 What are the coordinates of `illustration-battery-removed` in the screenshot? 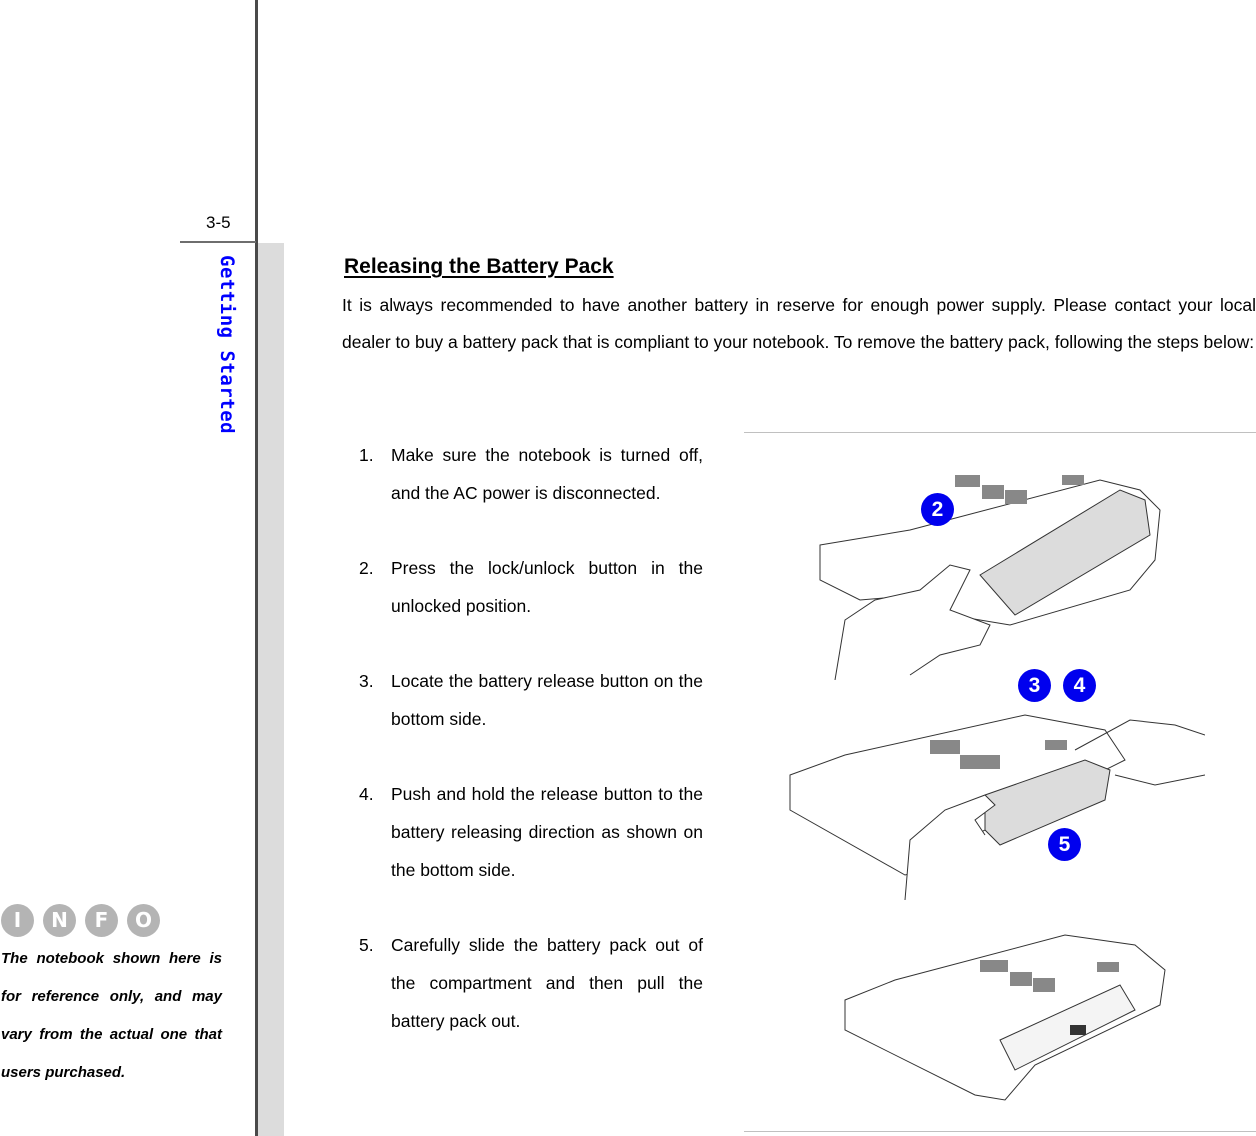 It's located at (1005, 1017).